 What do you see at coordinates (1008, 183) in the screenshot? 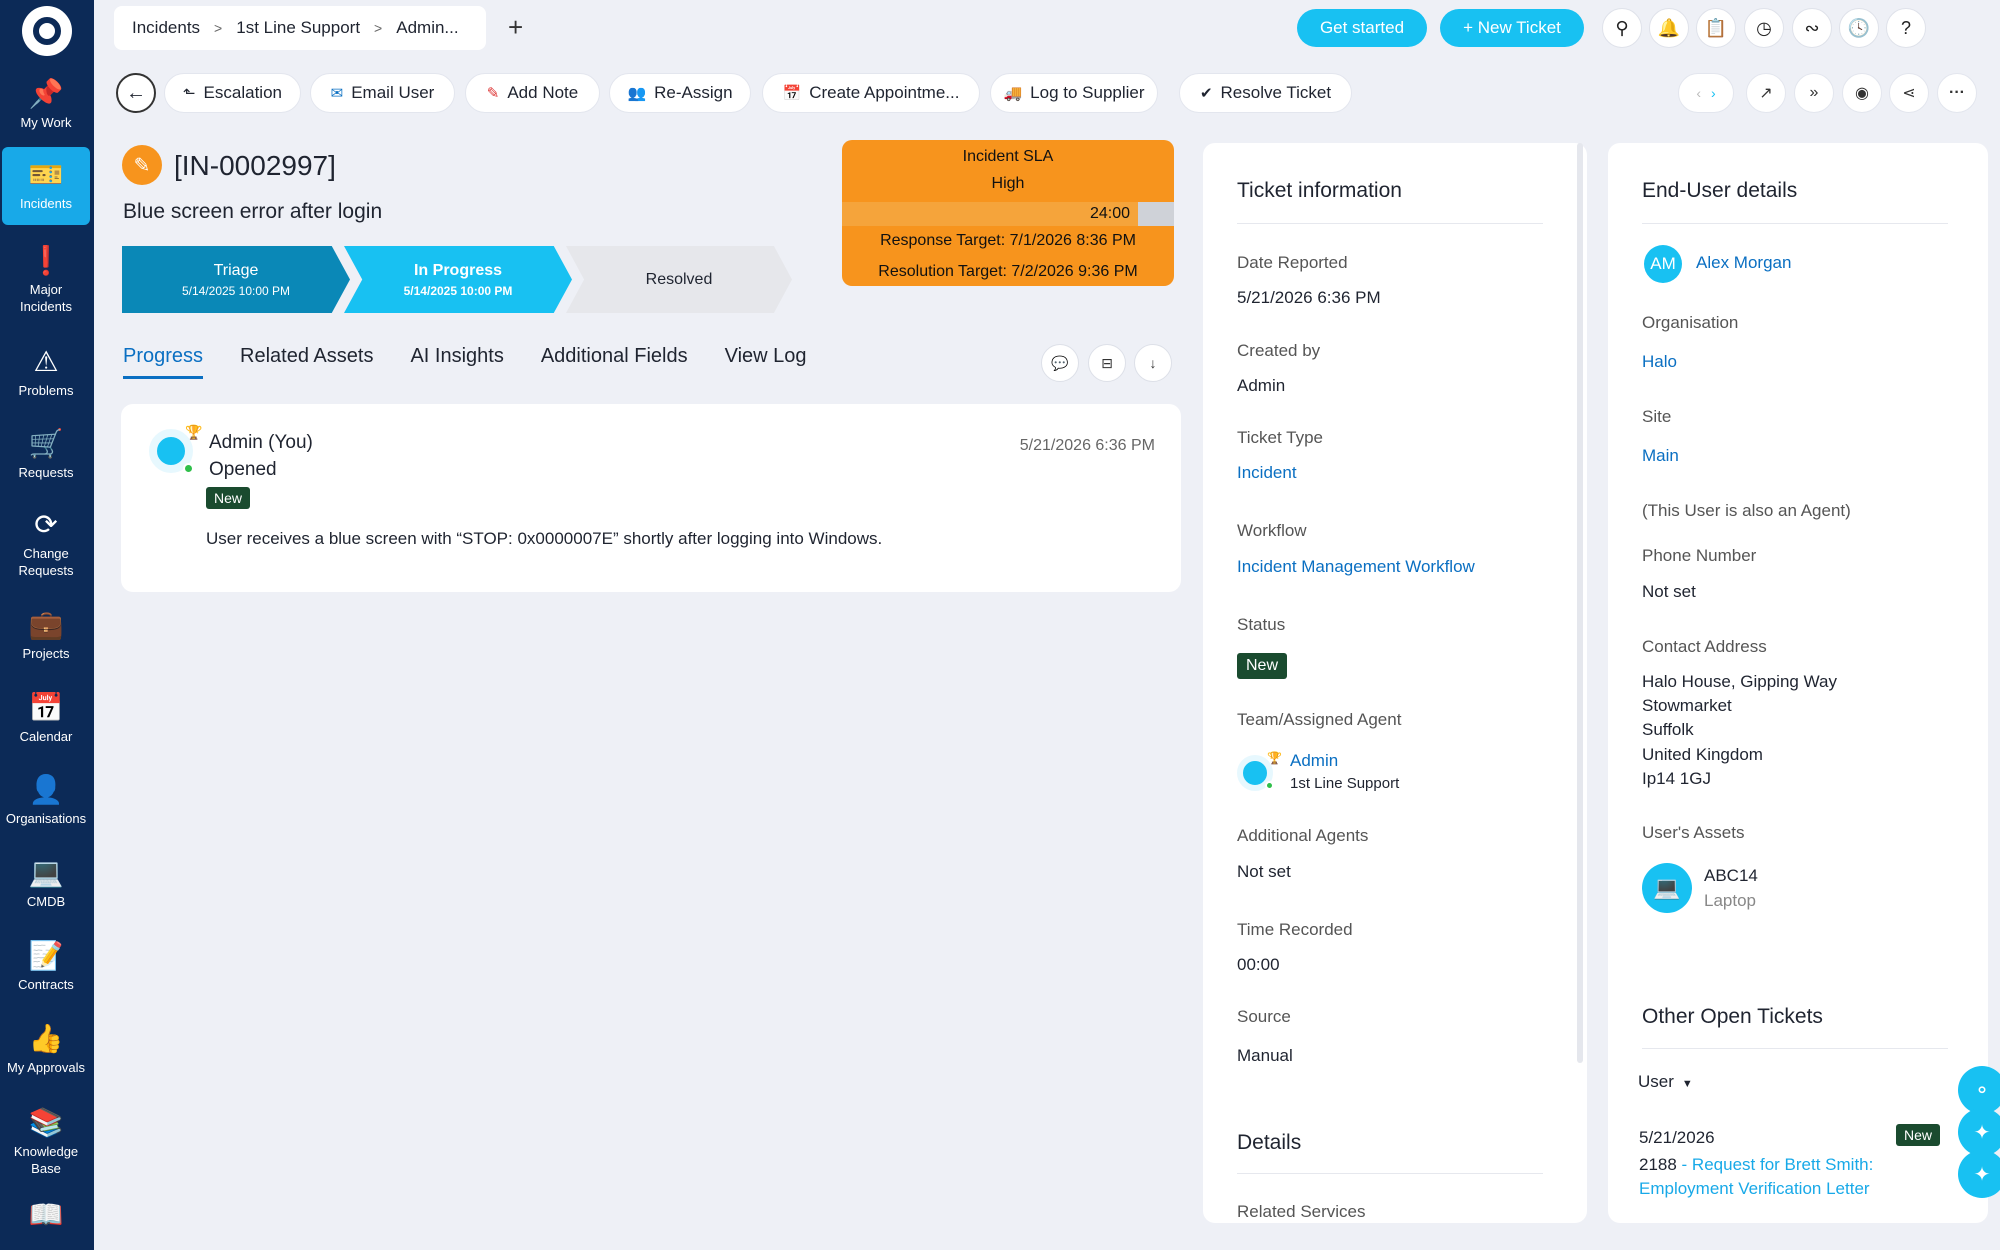
I see `sla-priority: High` at bounding box center [1008, 183].